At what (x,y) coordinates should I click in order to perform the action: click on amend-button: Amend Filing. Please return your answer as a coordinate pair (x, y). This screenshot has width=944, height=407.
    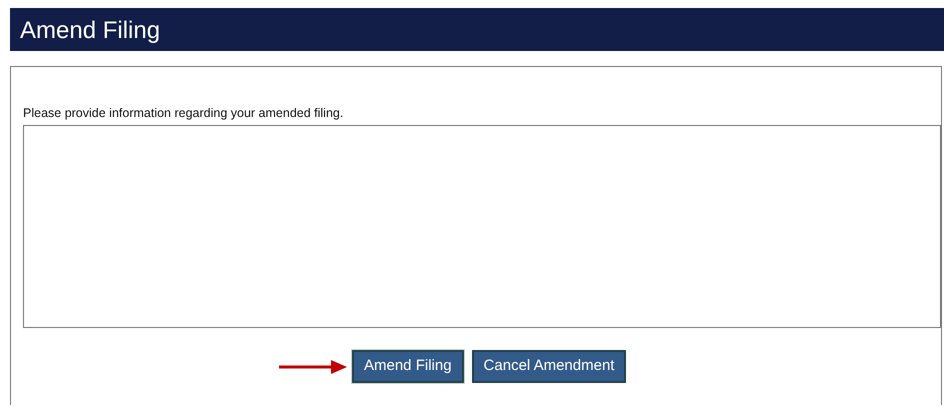
    Looking at the image, I should click on (408, 366).